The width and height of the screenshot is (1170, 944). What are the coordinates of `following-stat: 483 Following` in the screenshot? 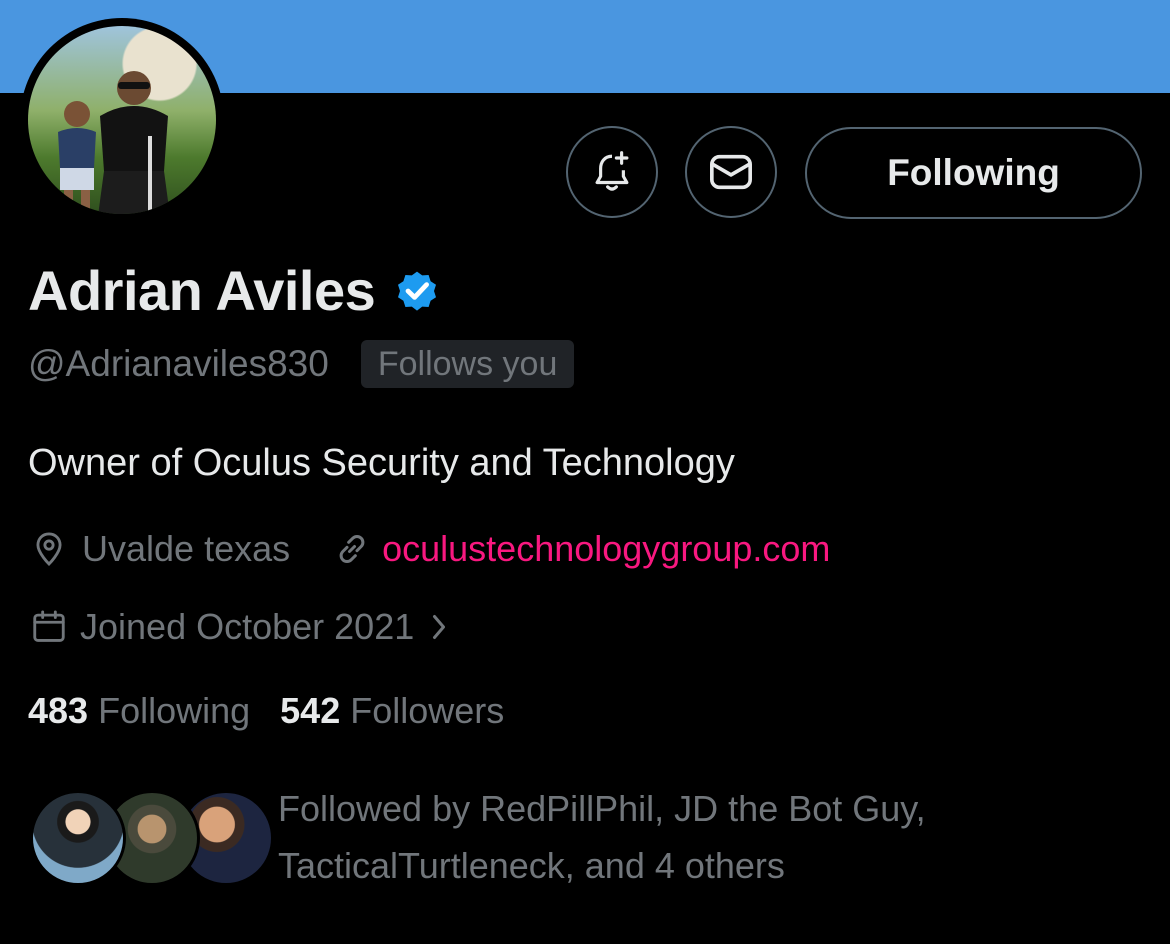 It's located at (139, 711).